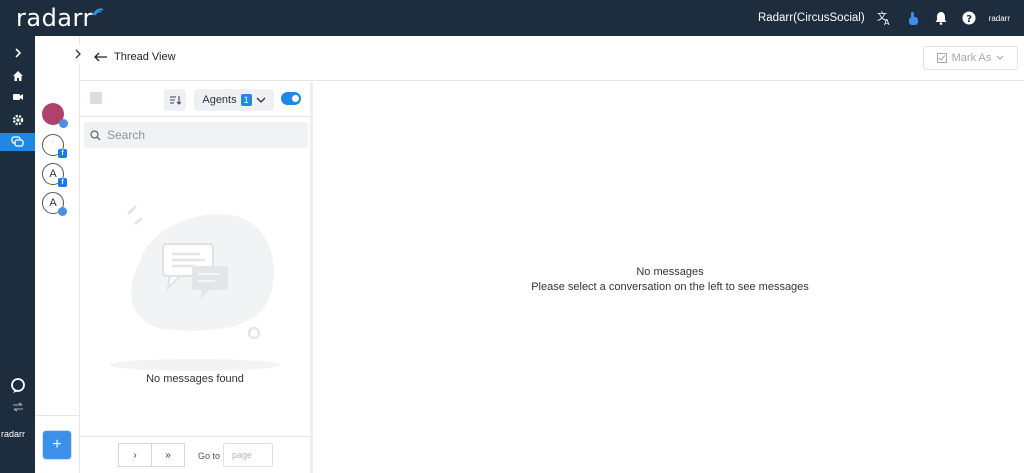  What do you see at coordinates (63, 123) in the screenshot?
I see `profile-badge-icon` at bounding box center [63, 123].